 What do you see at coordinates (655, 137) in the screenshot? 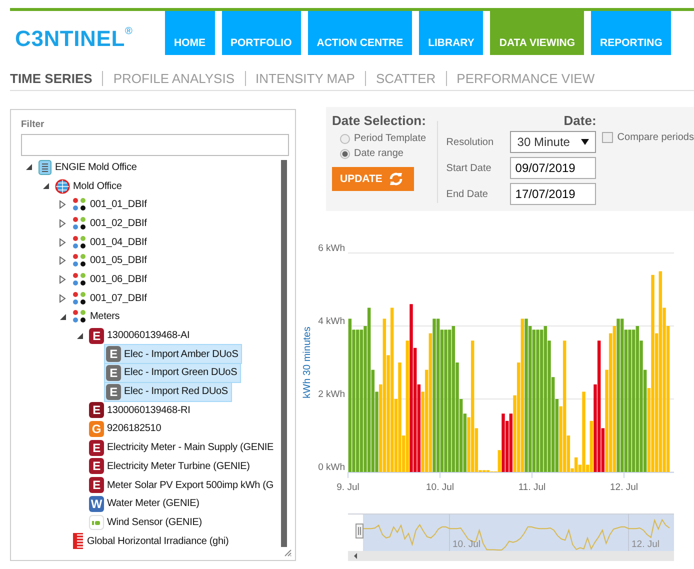
I see `checkbox-label: Compare periods` at bounding box center [655, 137].